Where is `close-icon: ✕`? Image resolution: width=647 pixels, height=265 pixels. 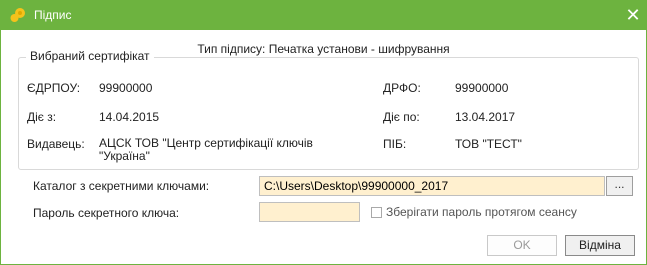
close-icon: ✕ is located at coordinates (633, 15).